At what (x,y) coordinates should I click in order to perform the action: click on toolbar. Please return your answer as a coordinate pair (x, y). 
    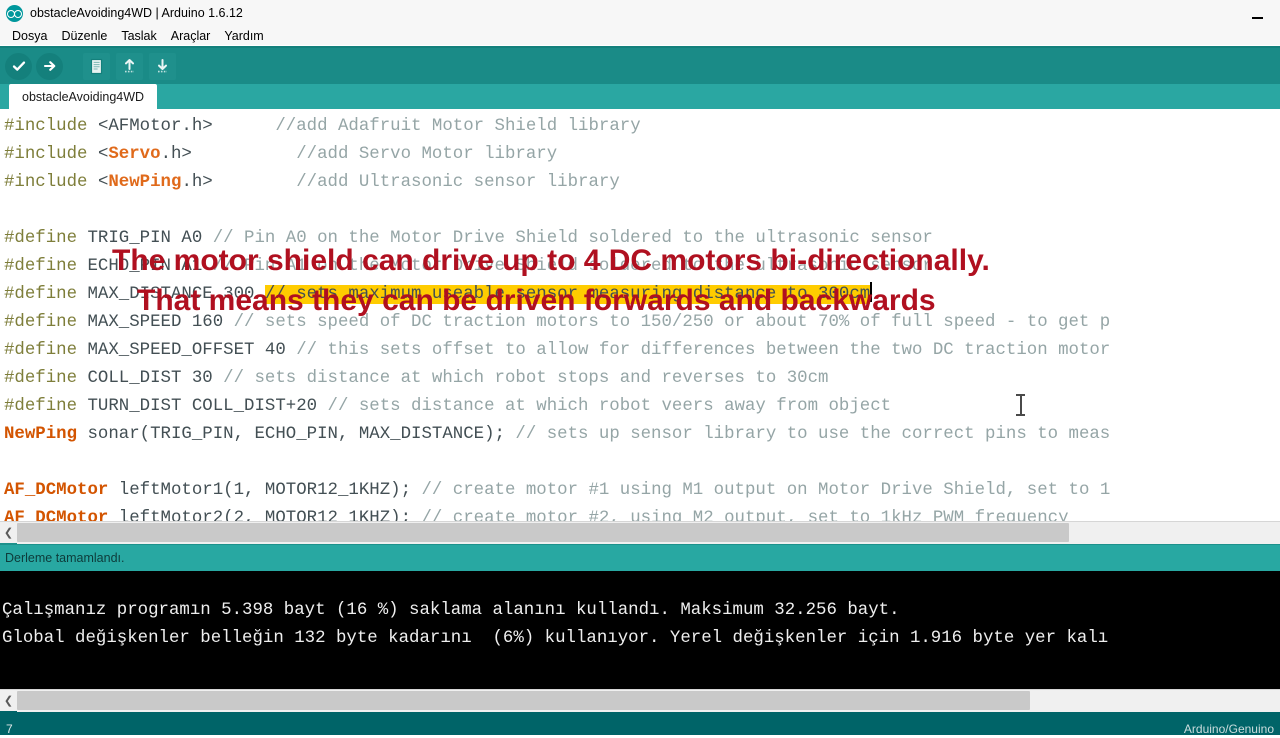
    Looking at the image, I should click on (640, 65).